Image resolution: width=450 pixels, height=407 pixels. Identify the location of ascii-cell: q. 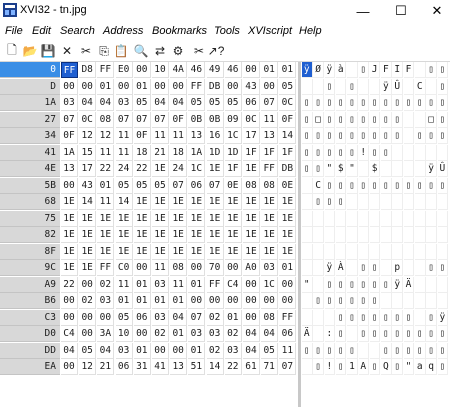
(431, 367).